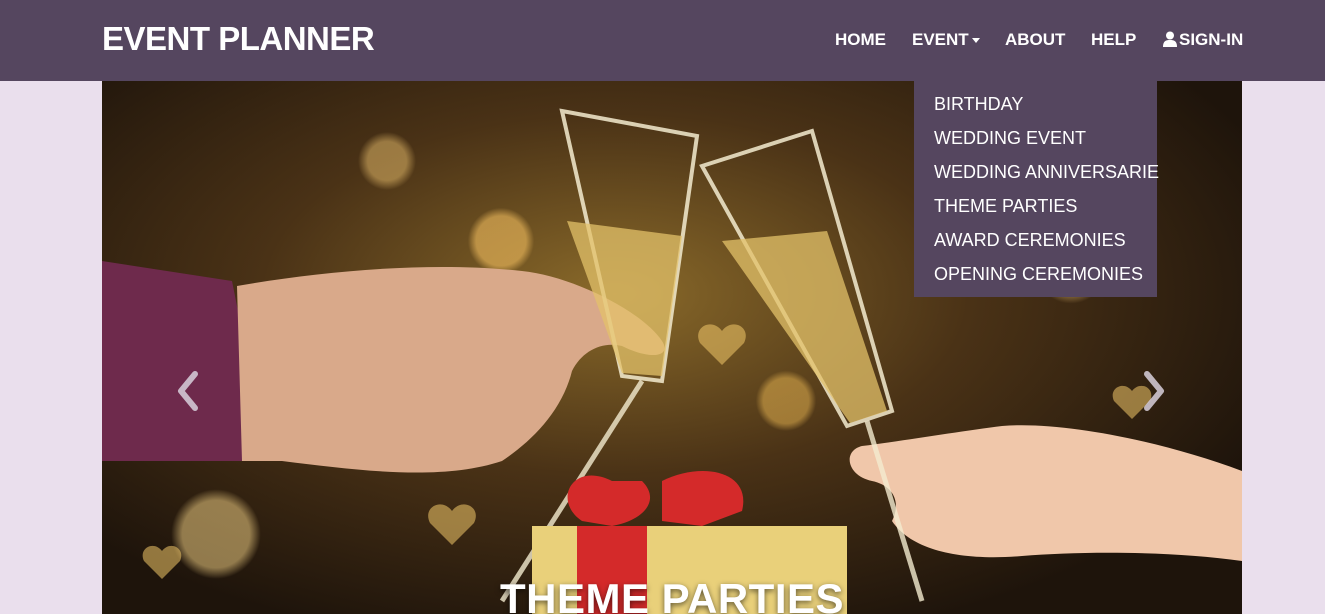  I want to click on nav-about: ABOUT, so click(1035, 40).